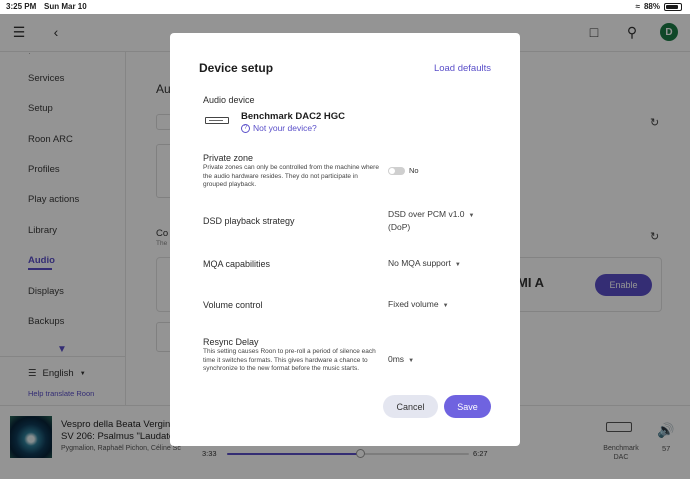 This screenshot has width=690, height=479. Describe the element at coordinates (249, 221) in the screenshot. I see `dsd-strategy-label: DSD playback strategy` at that location.